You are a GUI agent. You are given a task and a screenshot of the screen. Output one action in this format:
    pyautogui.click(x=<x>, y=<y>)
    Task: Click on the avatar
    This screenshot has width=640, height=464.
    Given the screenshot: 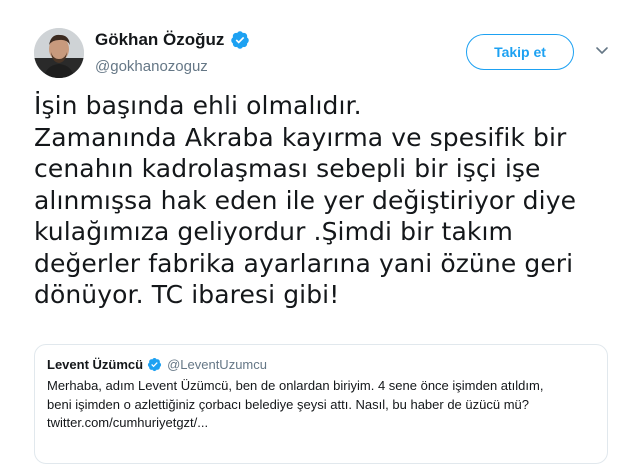 What is the action you would take?
    pyautogui.click(x=59, y=53)
    